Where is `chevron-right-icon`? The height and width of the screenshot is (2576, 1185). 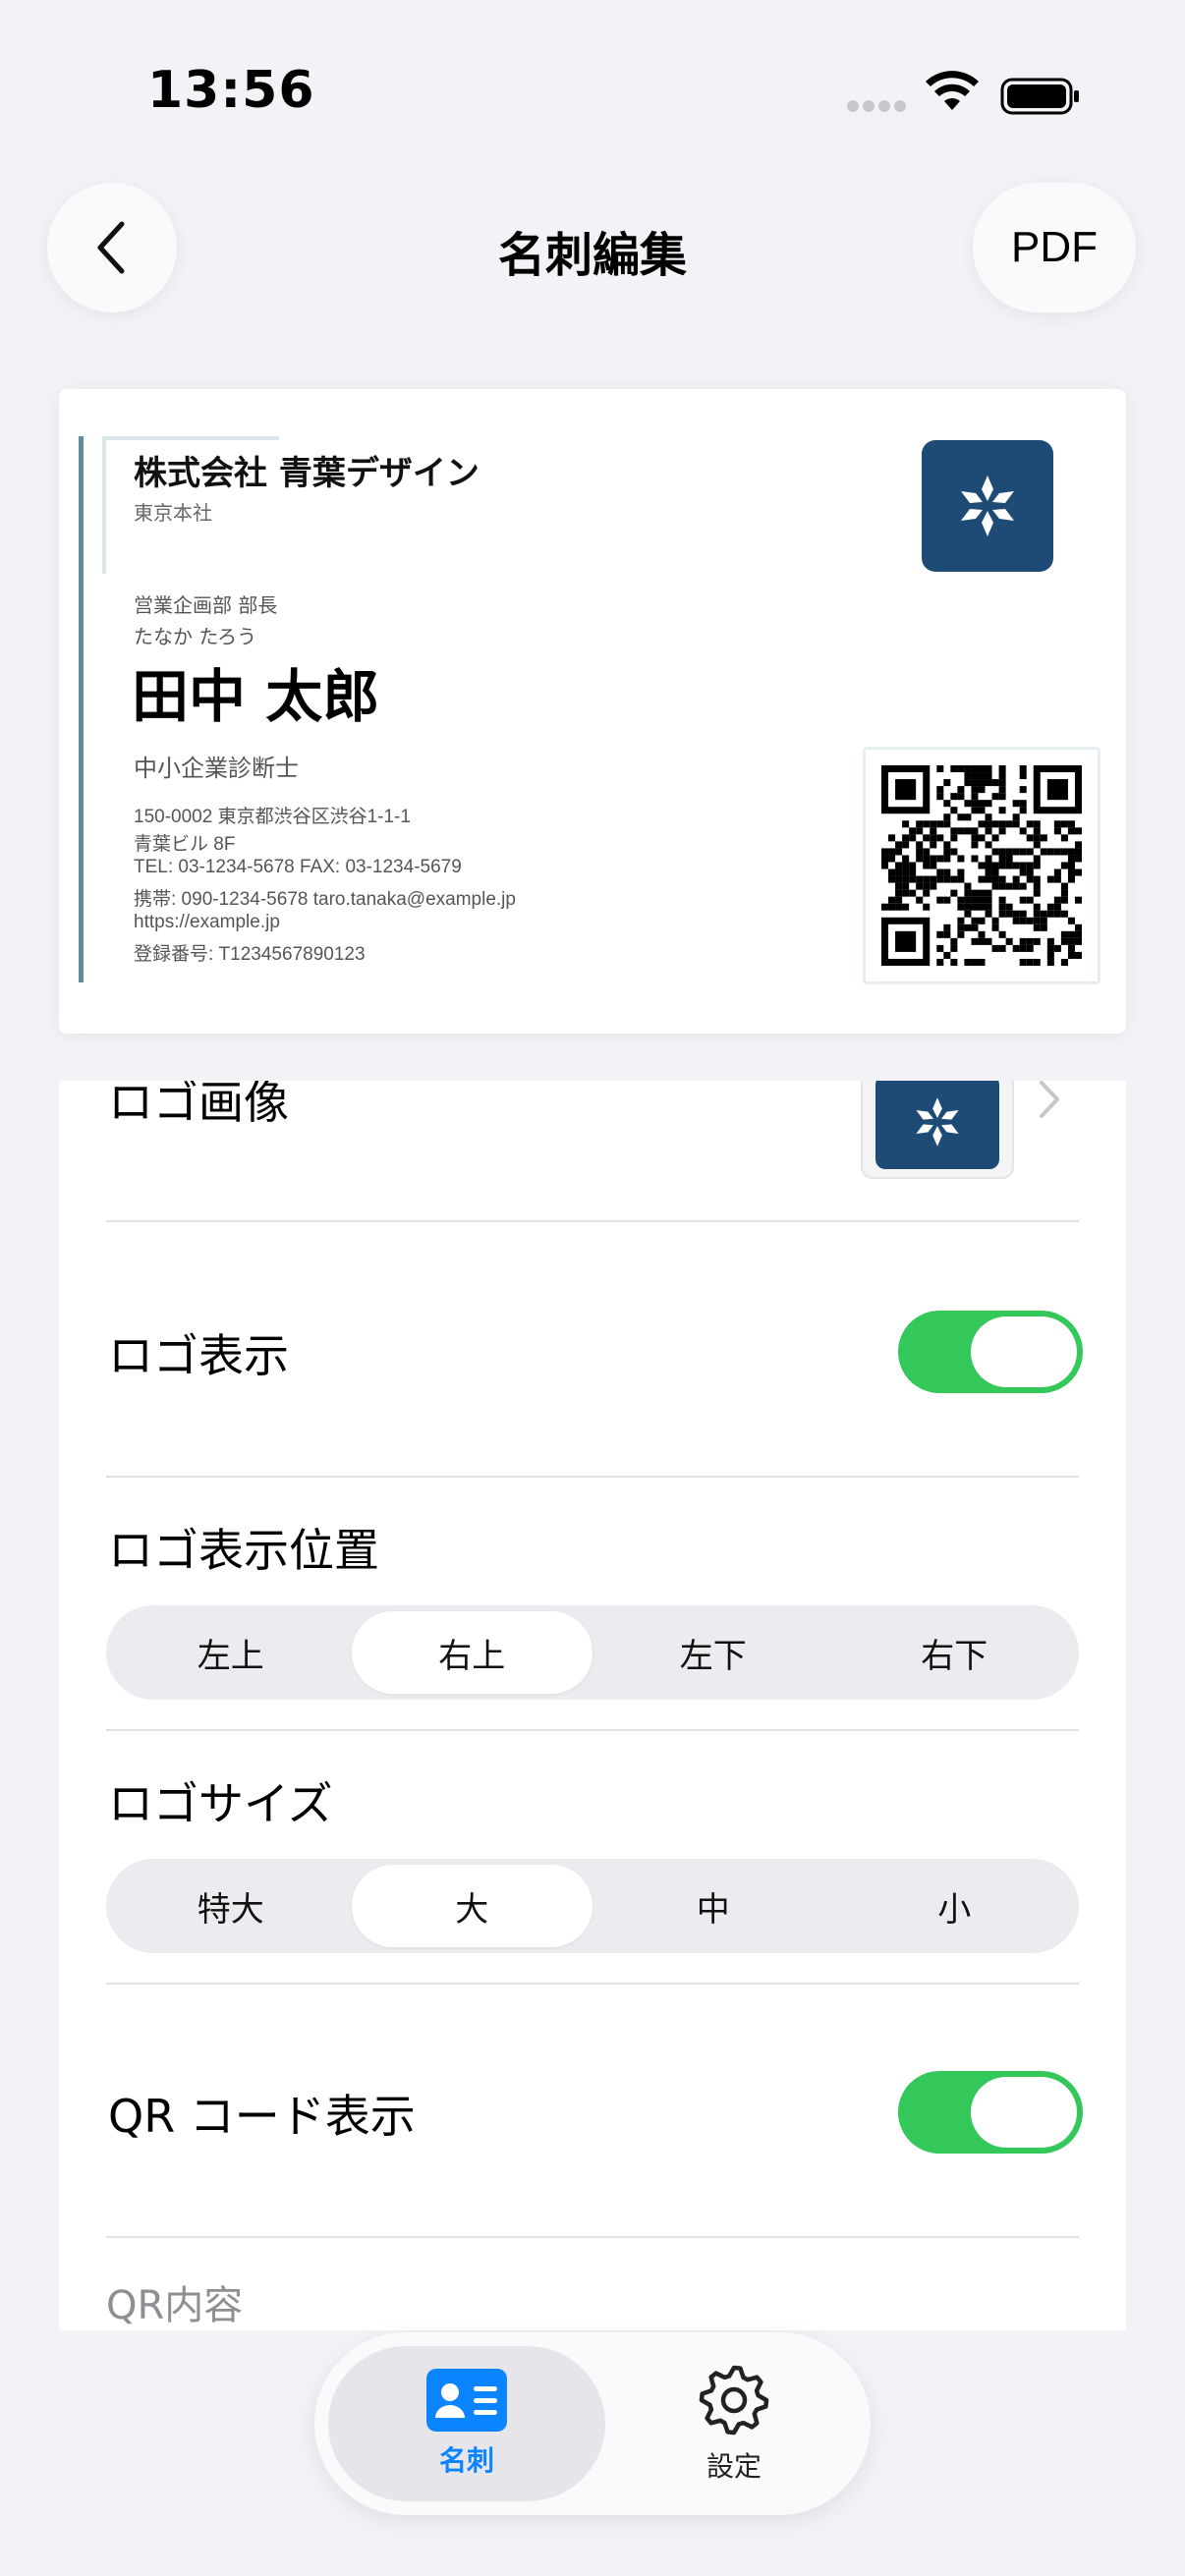
chevron-right-icon is located at coordinates (1049, 1100).